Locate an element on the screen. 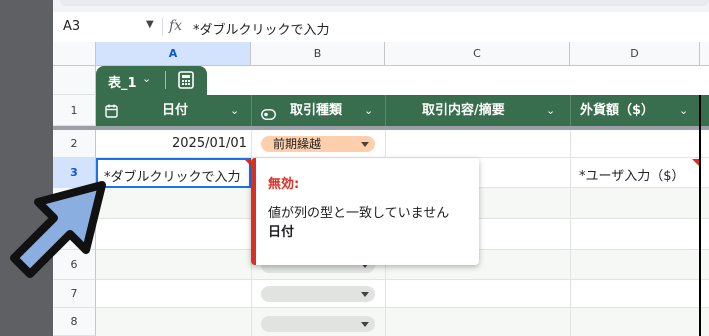  column-header-e is located at coordinates (704, 54).